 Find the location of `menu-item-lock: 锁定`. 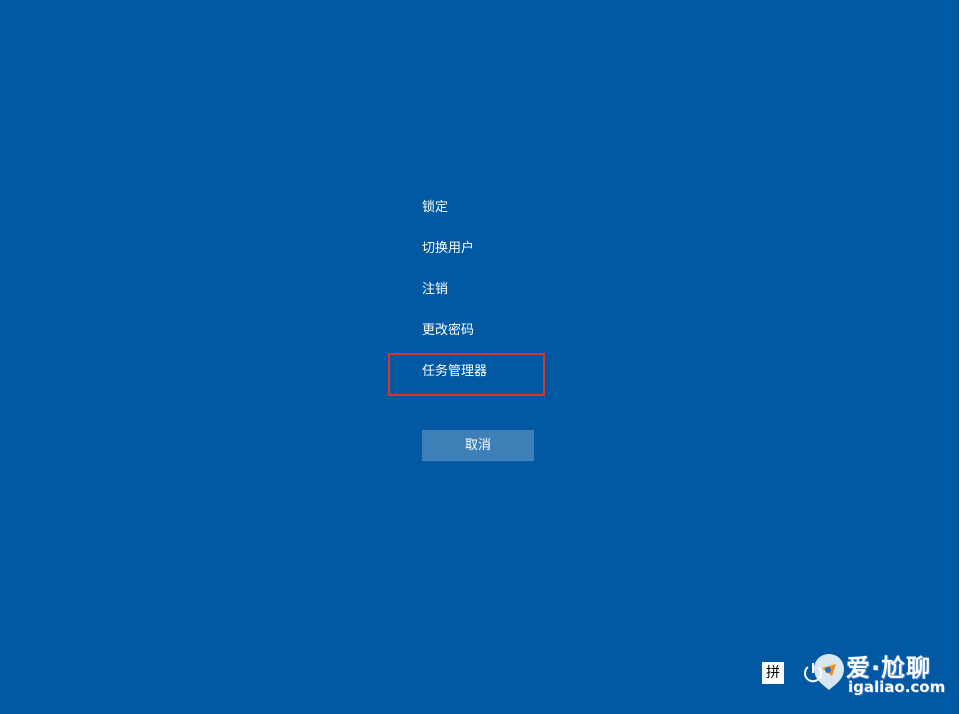

menu-item-lock: 锁定 is located at coordinates (435, 208).